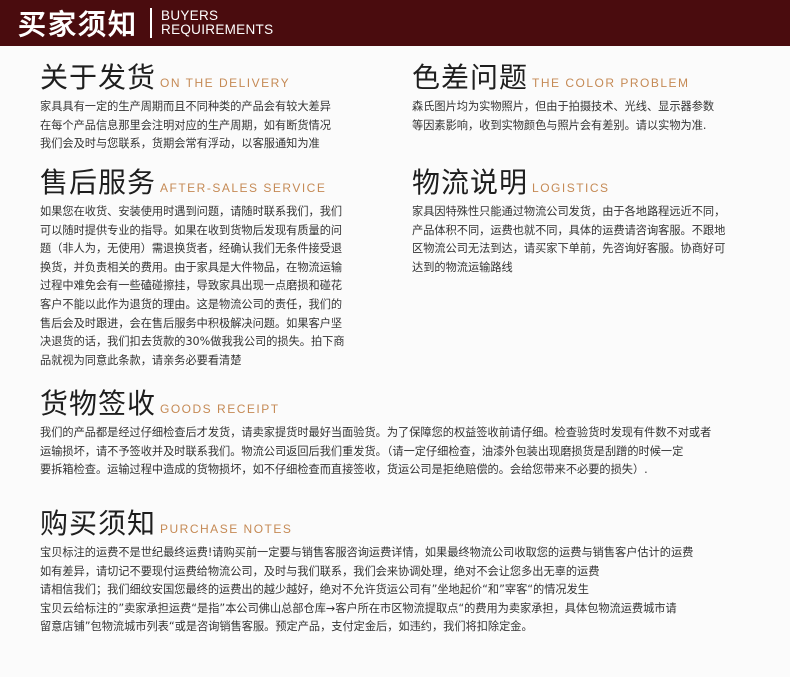 This screenshot has height=677, width=790. I want to click on body-line: 在每个产品信息那里会注明对应的生产周期，如有断货情况, so click(185, 125).